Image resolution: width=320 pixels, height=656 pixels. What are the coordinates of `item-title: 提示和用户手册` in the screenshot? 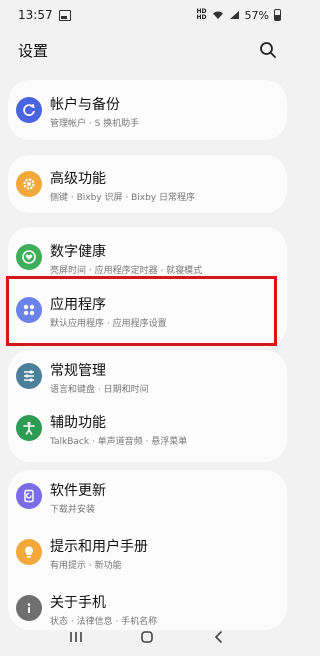 It's located at (99, 547).